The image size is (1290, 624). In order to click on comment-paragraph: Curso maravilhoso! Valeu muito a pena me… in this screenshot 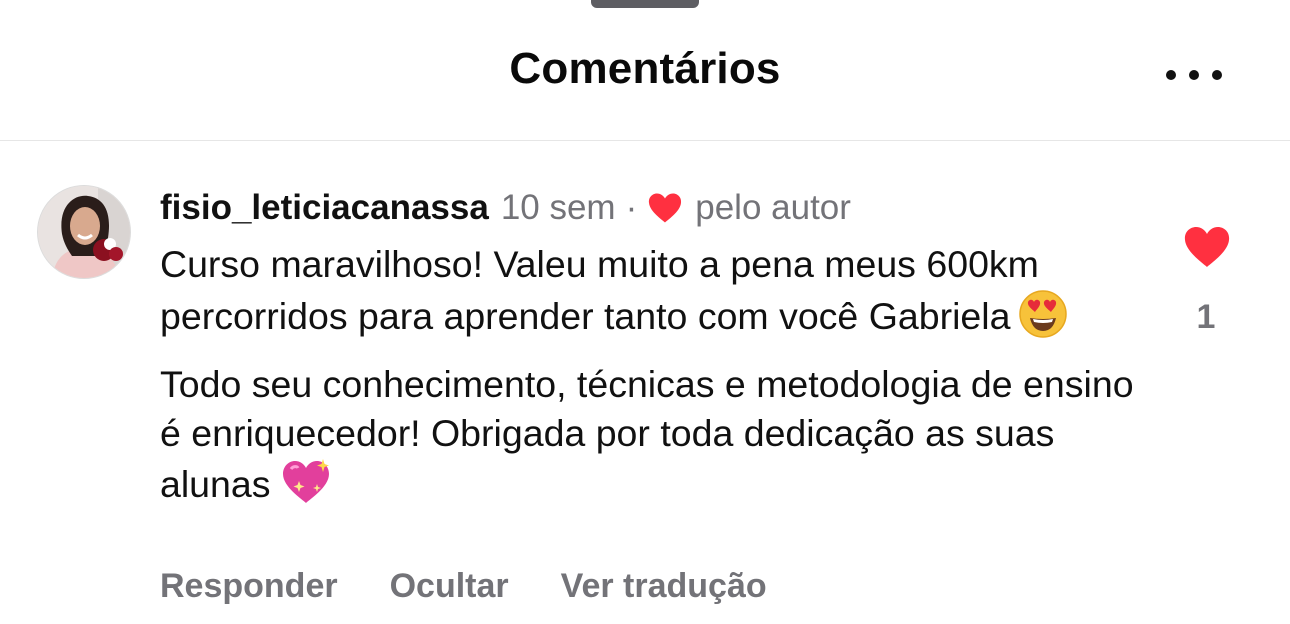, I will do `click(650, 295)`.